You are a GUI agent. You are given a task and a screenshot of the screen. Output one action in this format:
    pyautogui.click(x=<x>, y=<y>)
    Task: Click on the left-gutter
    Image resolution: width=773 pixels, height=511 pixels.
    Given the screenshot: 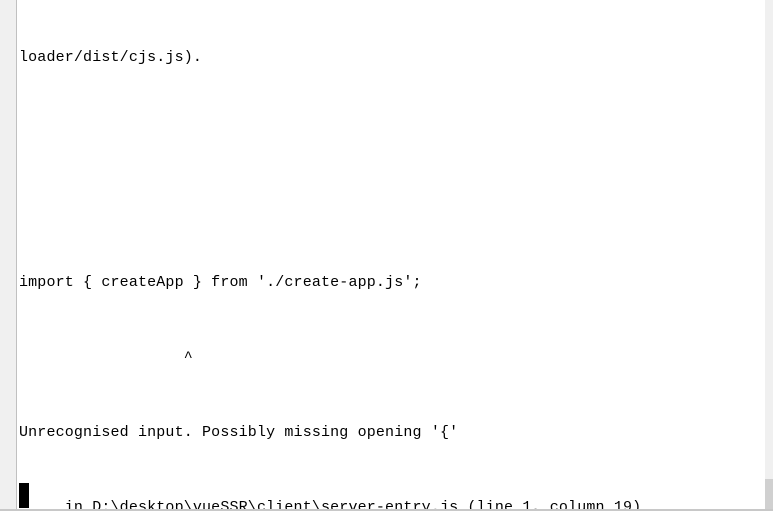 What is the action you would take?
    pyautogui.click(x=8, y=254)
    